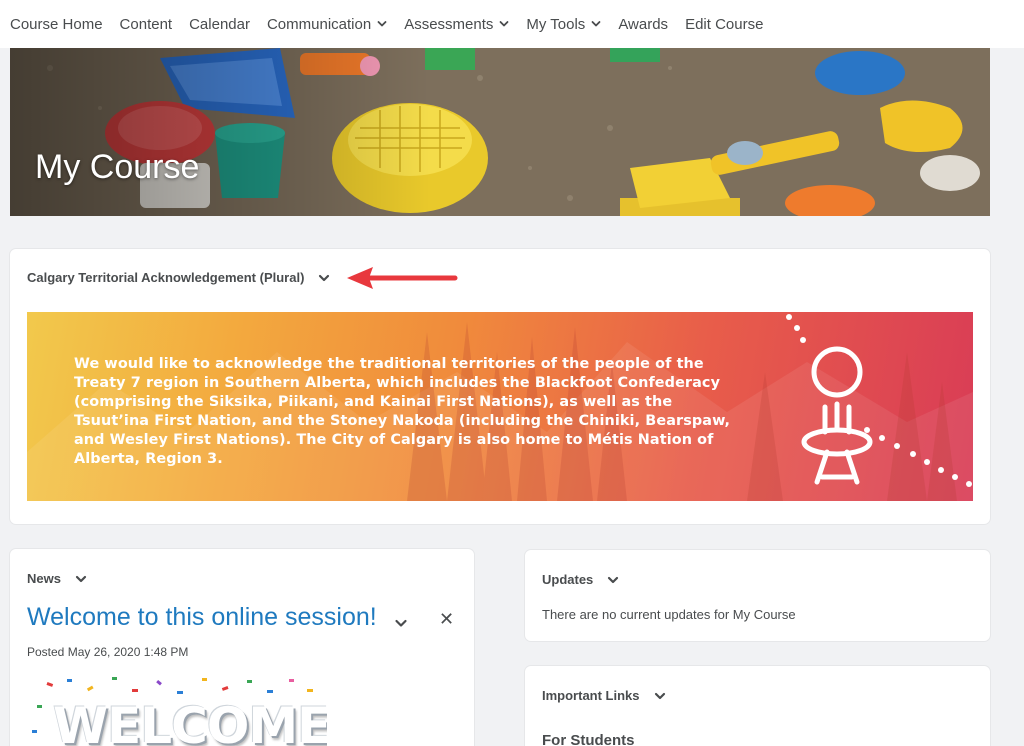 The image size is (1024, 746). Describe the element at coordinates (108, 652) in the screenshot. I see `news-posted-date: Posted May 26, 2020 1:48 PM` at that location.